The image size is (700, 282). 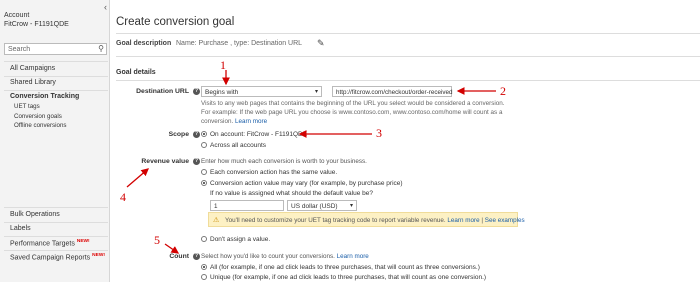 What do you see at coordinates (105, 7) in the screenshot?
I see `collapse-sidebar-icon: ‹` at bounding box center [105, 7].